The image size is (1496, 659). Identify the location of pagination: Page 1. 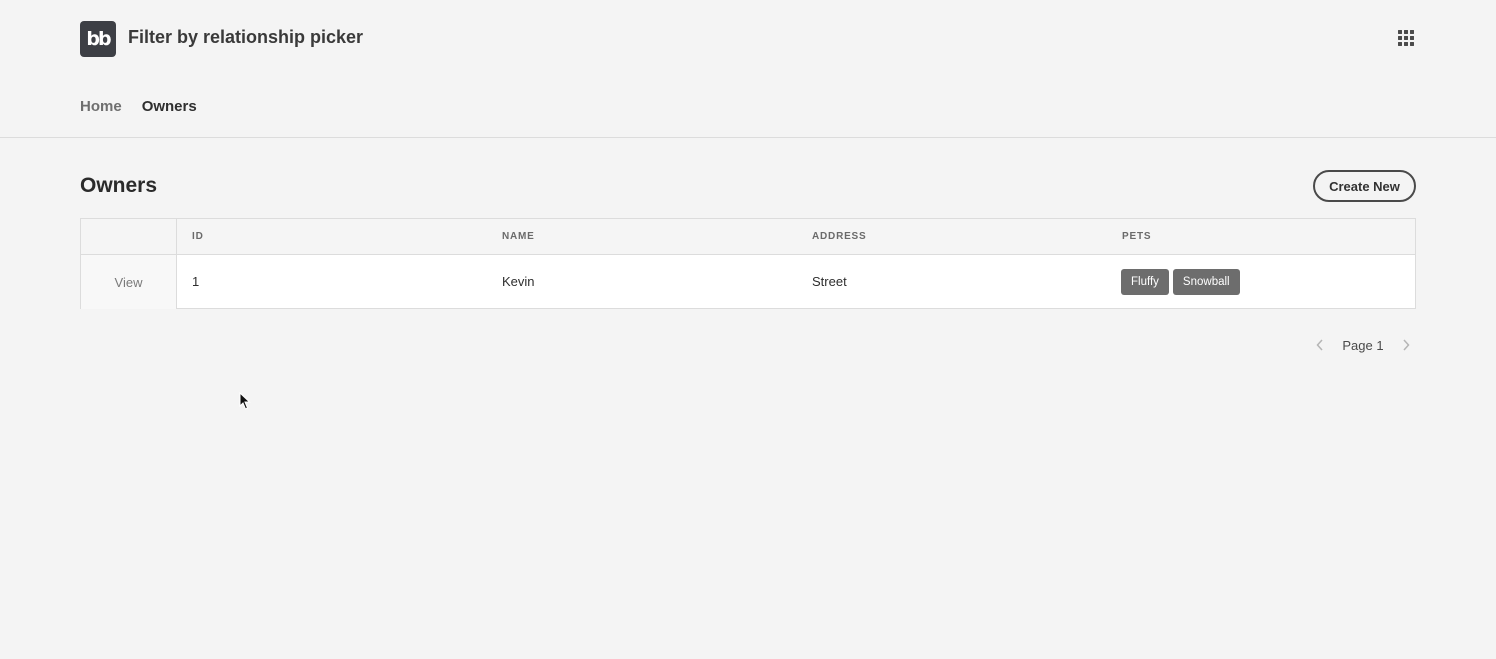
(1363, 345).